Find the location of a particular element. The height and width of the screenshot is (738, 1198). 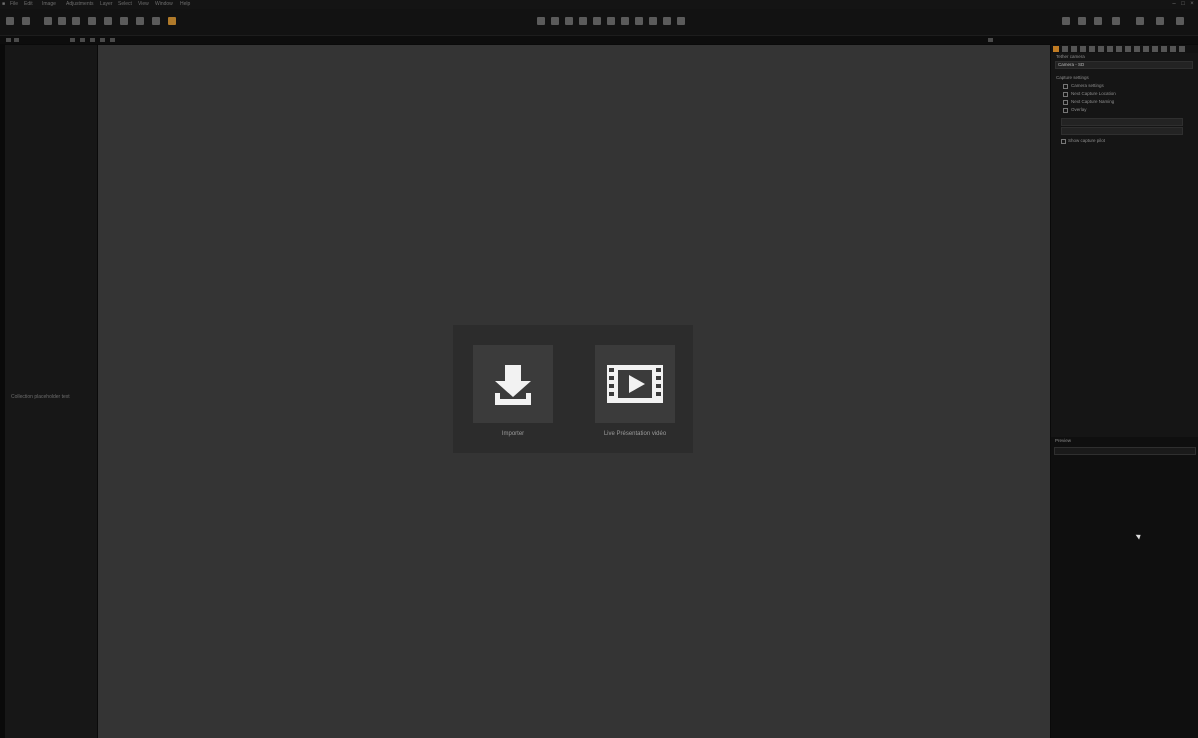

tab-adjust-icon is located at coordinates (1173, 49).